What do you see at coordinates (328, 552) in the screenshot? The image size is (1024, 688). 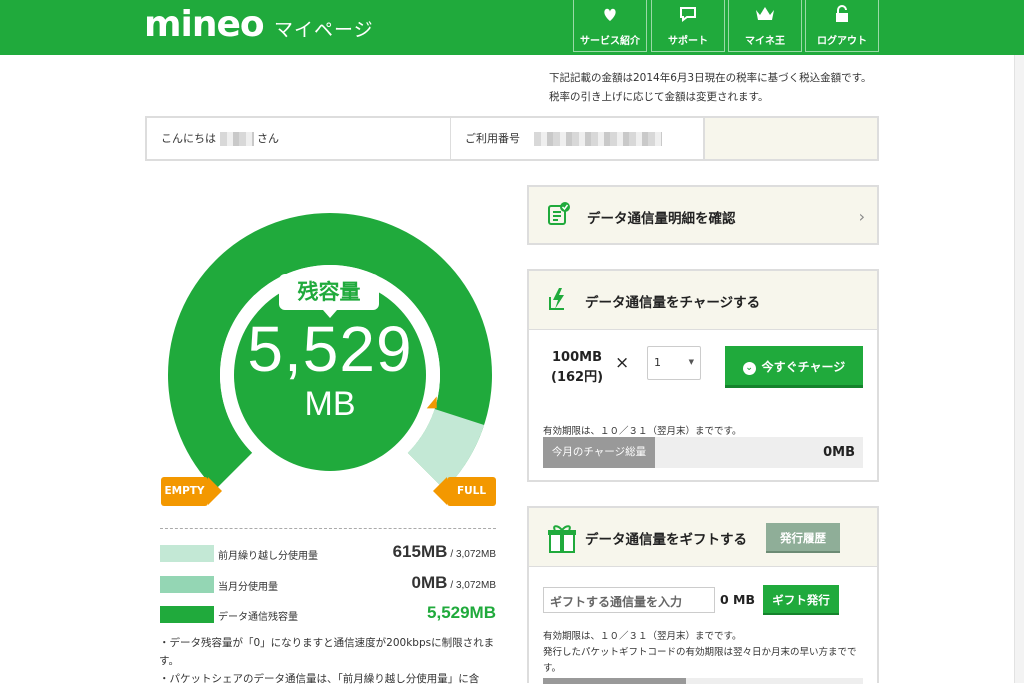 I see `legend-row-carryover: 前月繰り越し分使用量 615MB/ 3,072MB` at bounding box center [328, 552].